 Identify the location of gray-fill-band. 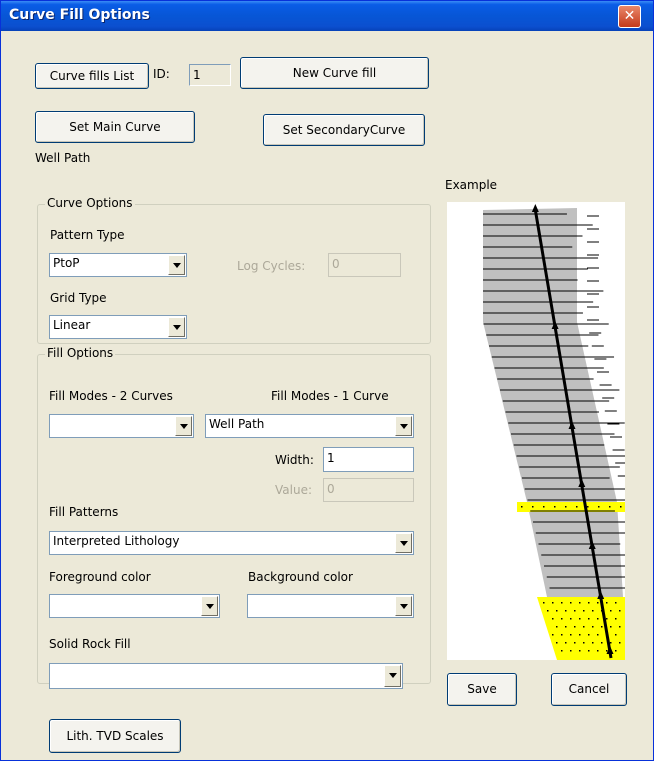
(553, 402).